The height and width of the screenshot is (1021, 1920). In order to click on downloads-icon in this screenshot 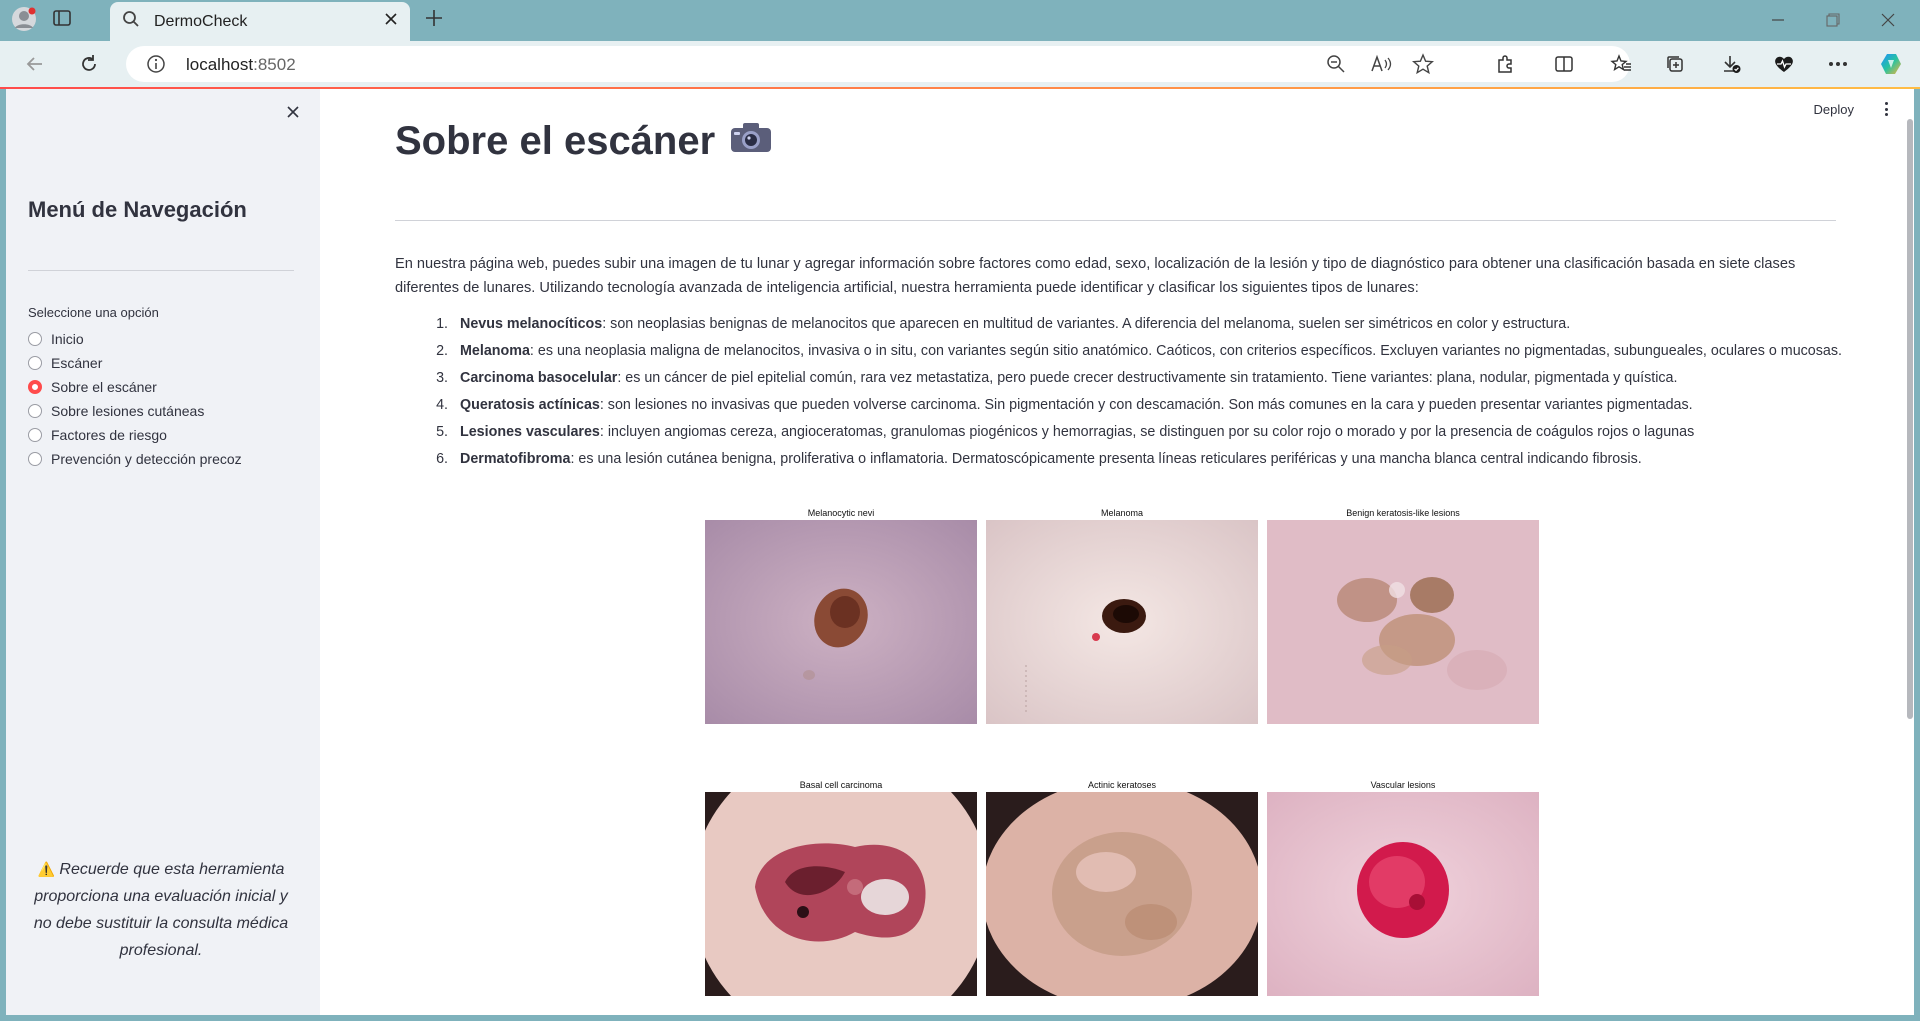, I will do `click(1731, 64)`.